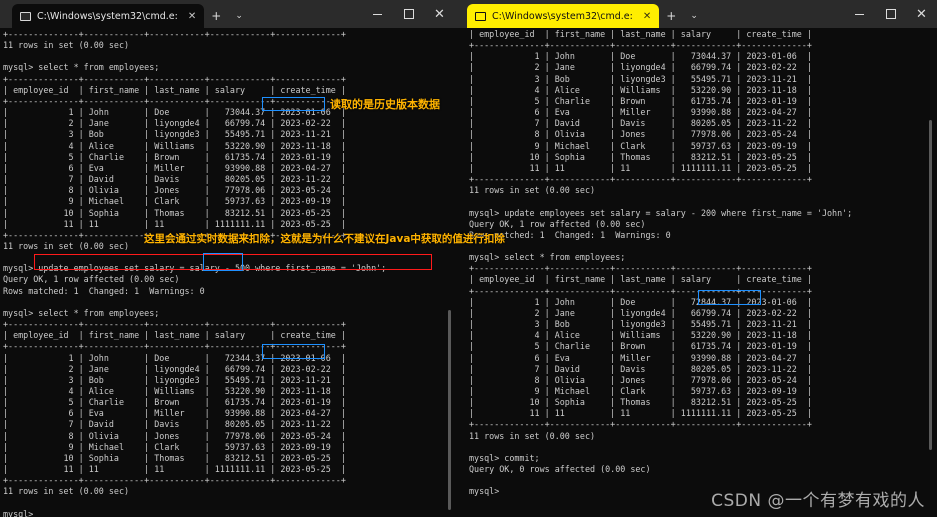 This screenshot has height=517, width=937. I want to click on tab-title-left: C:\Windows\system32\cmd.e:, so click(107, 16).